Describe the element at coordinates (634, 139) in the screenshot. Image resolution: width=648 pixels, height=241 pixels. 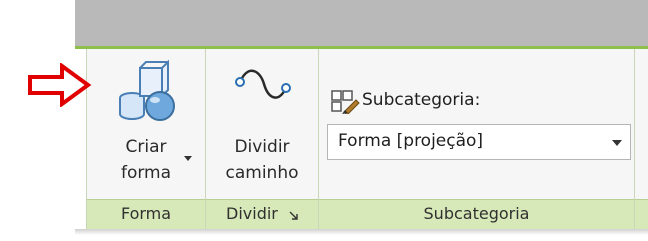
I see `panel-separator` at that location.